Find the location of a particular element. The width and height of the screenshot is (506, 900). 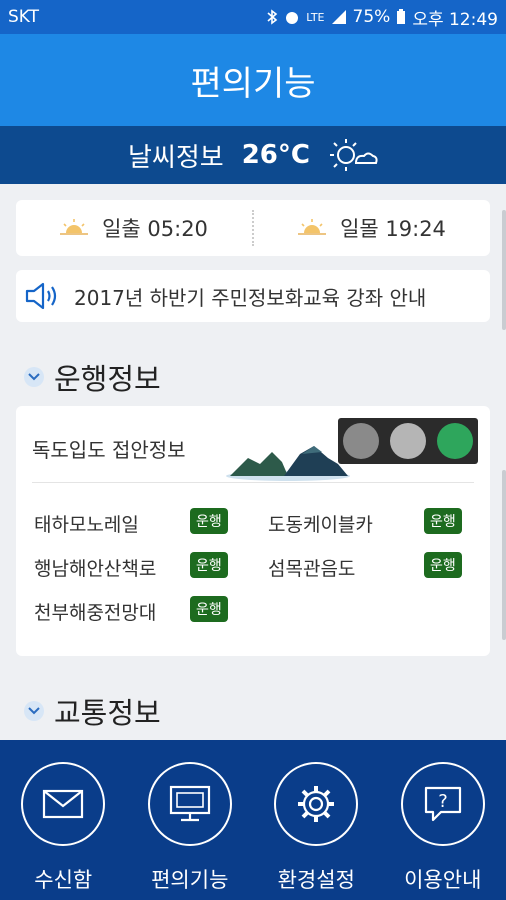

yellow-light is located at coordinates (407, 441).